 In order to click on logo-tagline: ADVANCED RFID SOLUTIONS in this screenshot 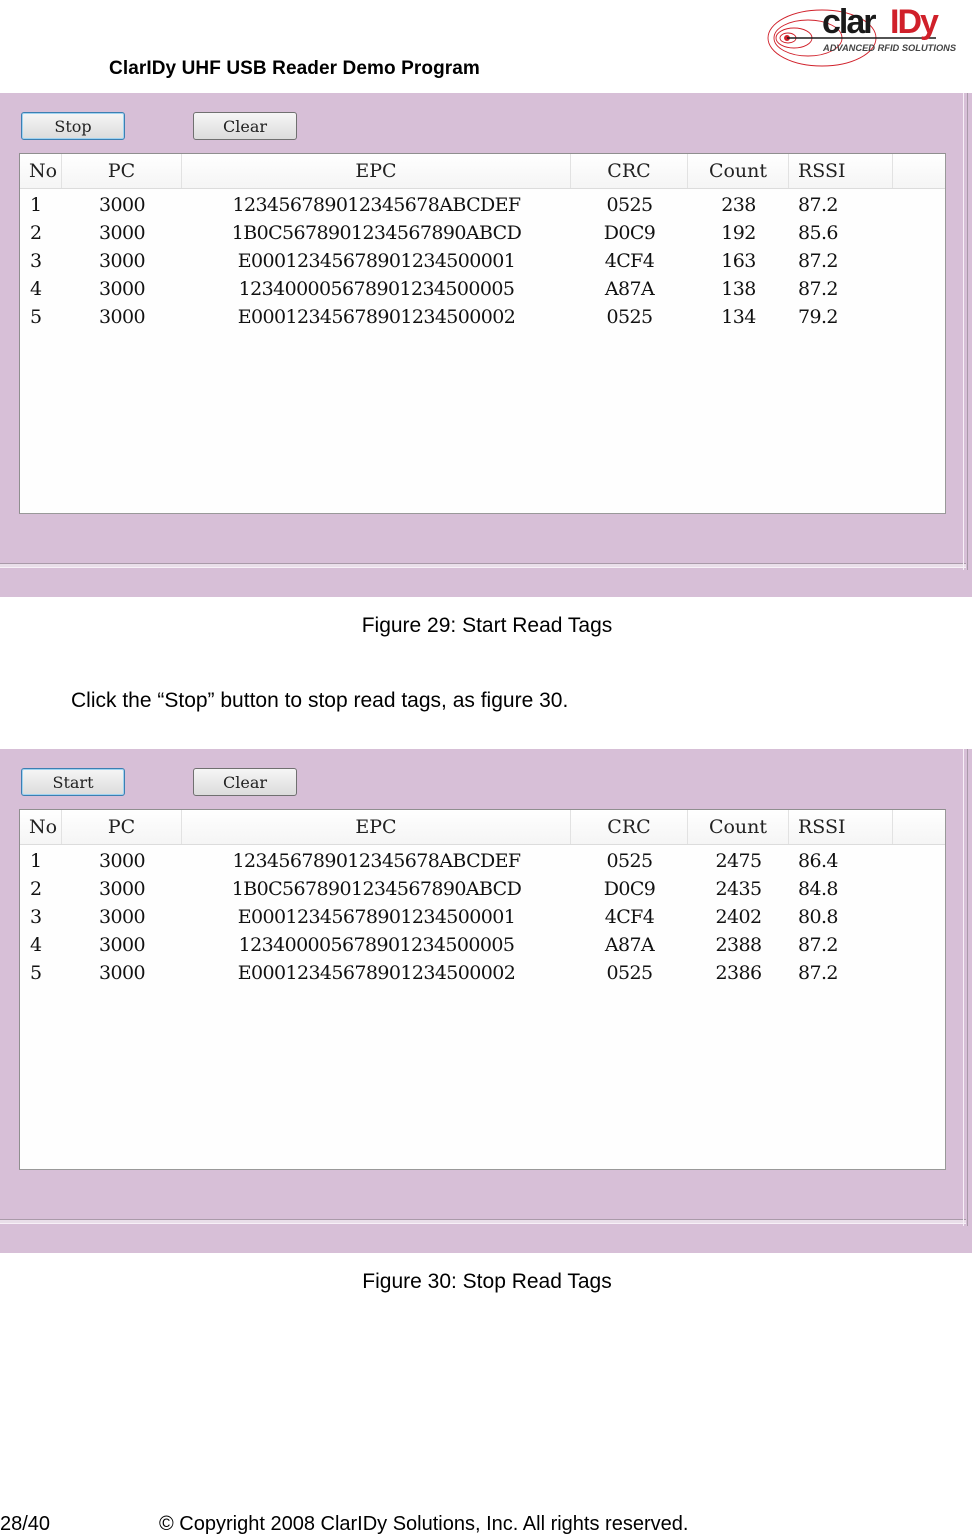, I will do `click(889, 48)`.